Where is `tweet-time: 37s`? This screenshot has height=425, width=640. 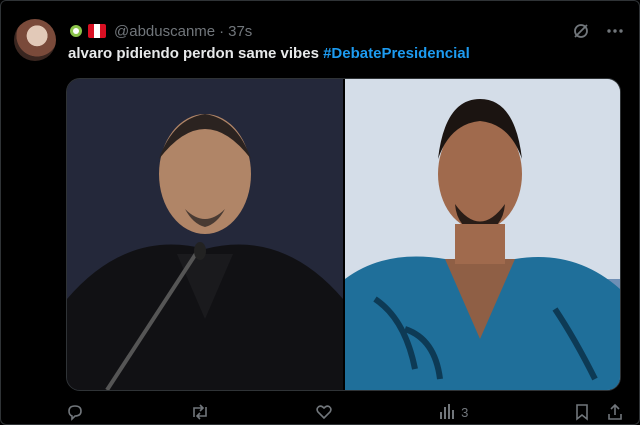
tweet-time: 37s is located at coordinates (240, 31).